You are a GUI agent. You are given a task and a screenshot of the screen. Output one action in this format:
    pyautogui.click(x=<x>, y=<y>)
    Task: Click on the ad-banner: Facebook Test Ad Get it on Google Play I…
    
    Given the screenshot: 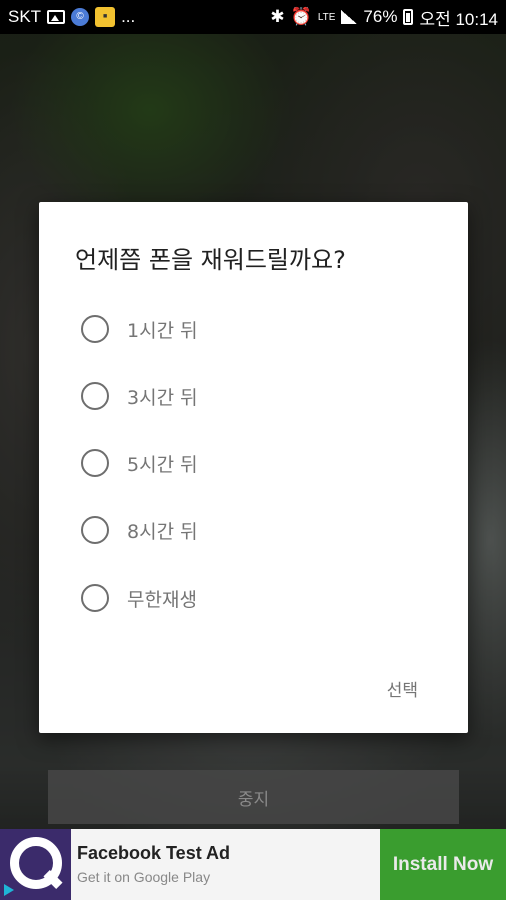 What is the action you would take?
    pyautogui.click(x=253, y=864)
    